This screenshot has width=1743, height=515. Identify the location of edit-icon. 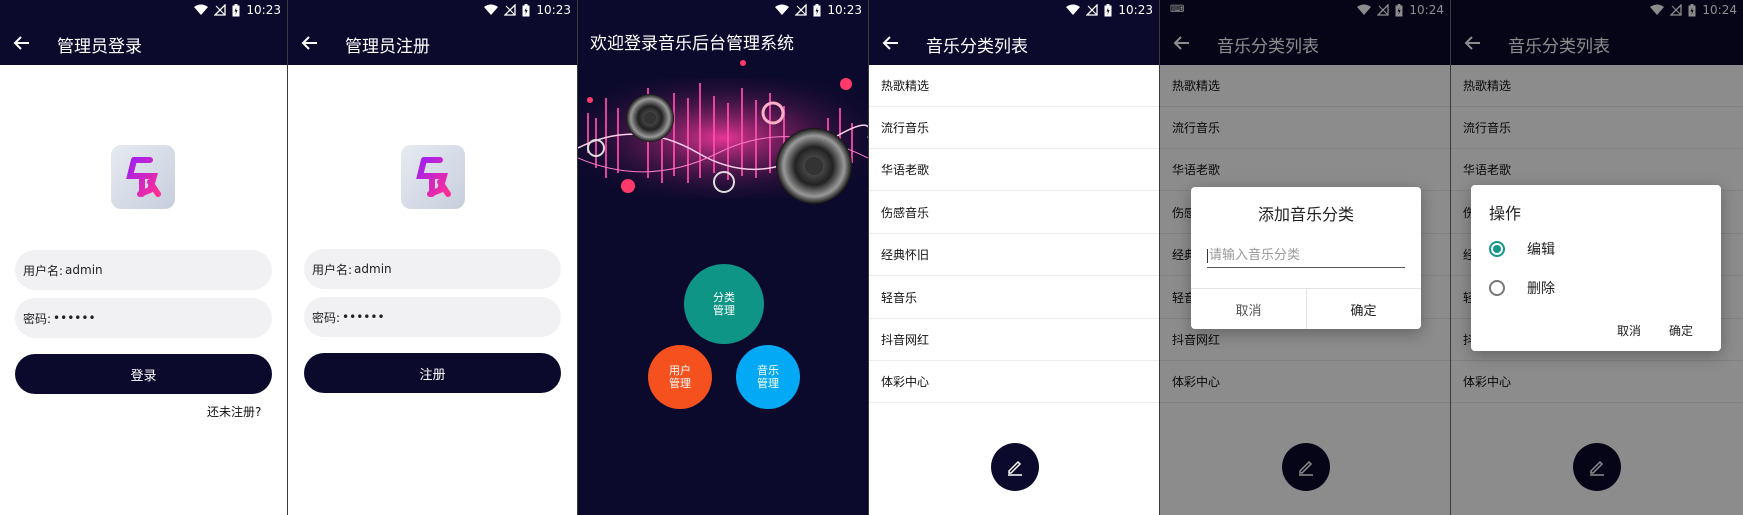
(1015, 468).